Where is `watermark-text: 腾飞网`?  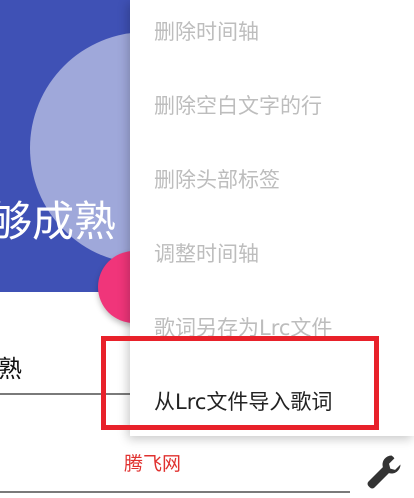
watermark-text: 腾飞网 is located at coordinates (153, 464).